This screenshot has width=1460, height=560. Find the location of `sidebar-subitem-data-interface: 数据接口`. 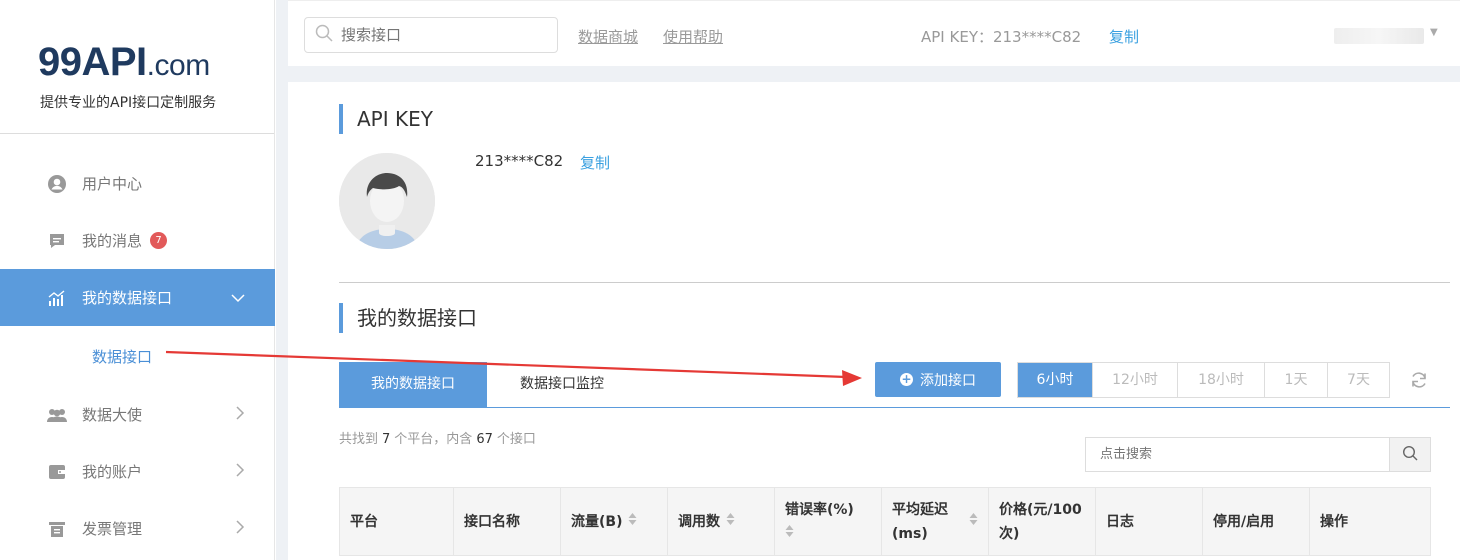

sidebar-subitem-data-interface: 数据接口 is located at coordinates (137, 356).